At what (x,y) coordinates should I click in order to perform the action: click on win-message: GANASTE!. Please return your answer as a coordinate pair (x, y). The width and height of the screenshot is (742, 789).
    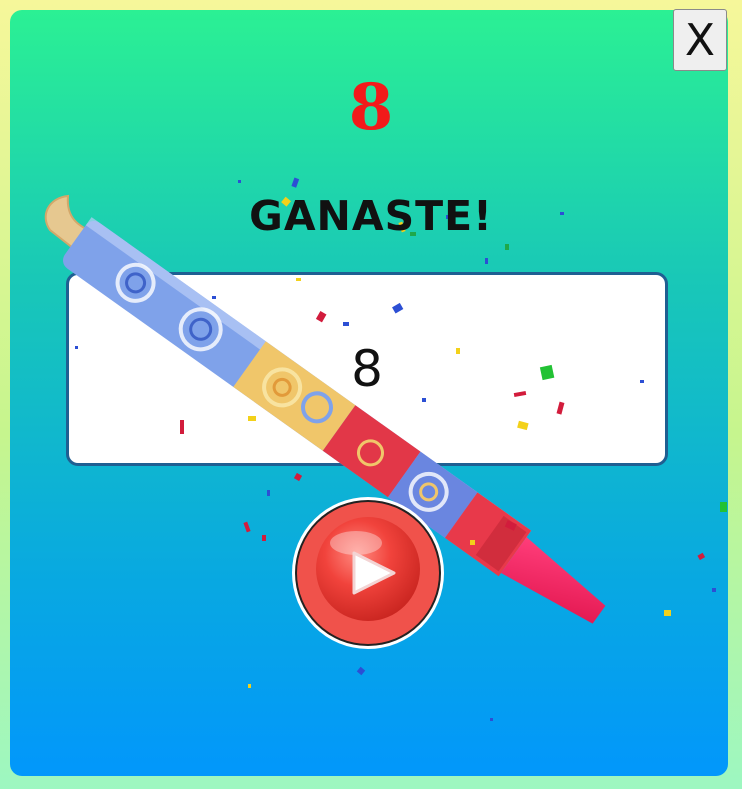
    Looking at the image, I should click on (371, 216).